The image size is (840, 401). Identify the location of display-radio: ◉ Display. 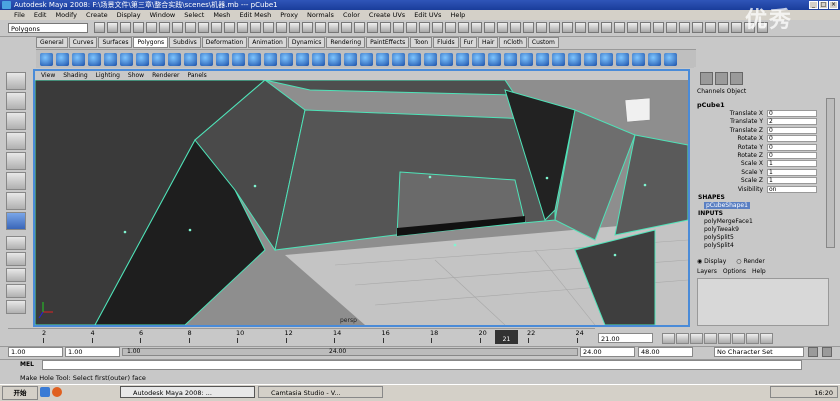
(711, 261).